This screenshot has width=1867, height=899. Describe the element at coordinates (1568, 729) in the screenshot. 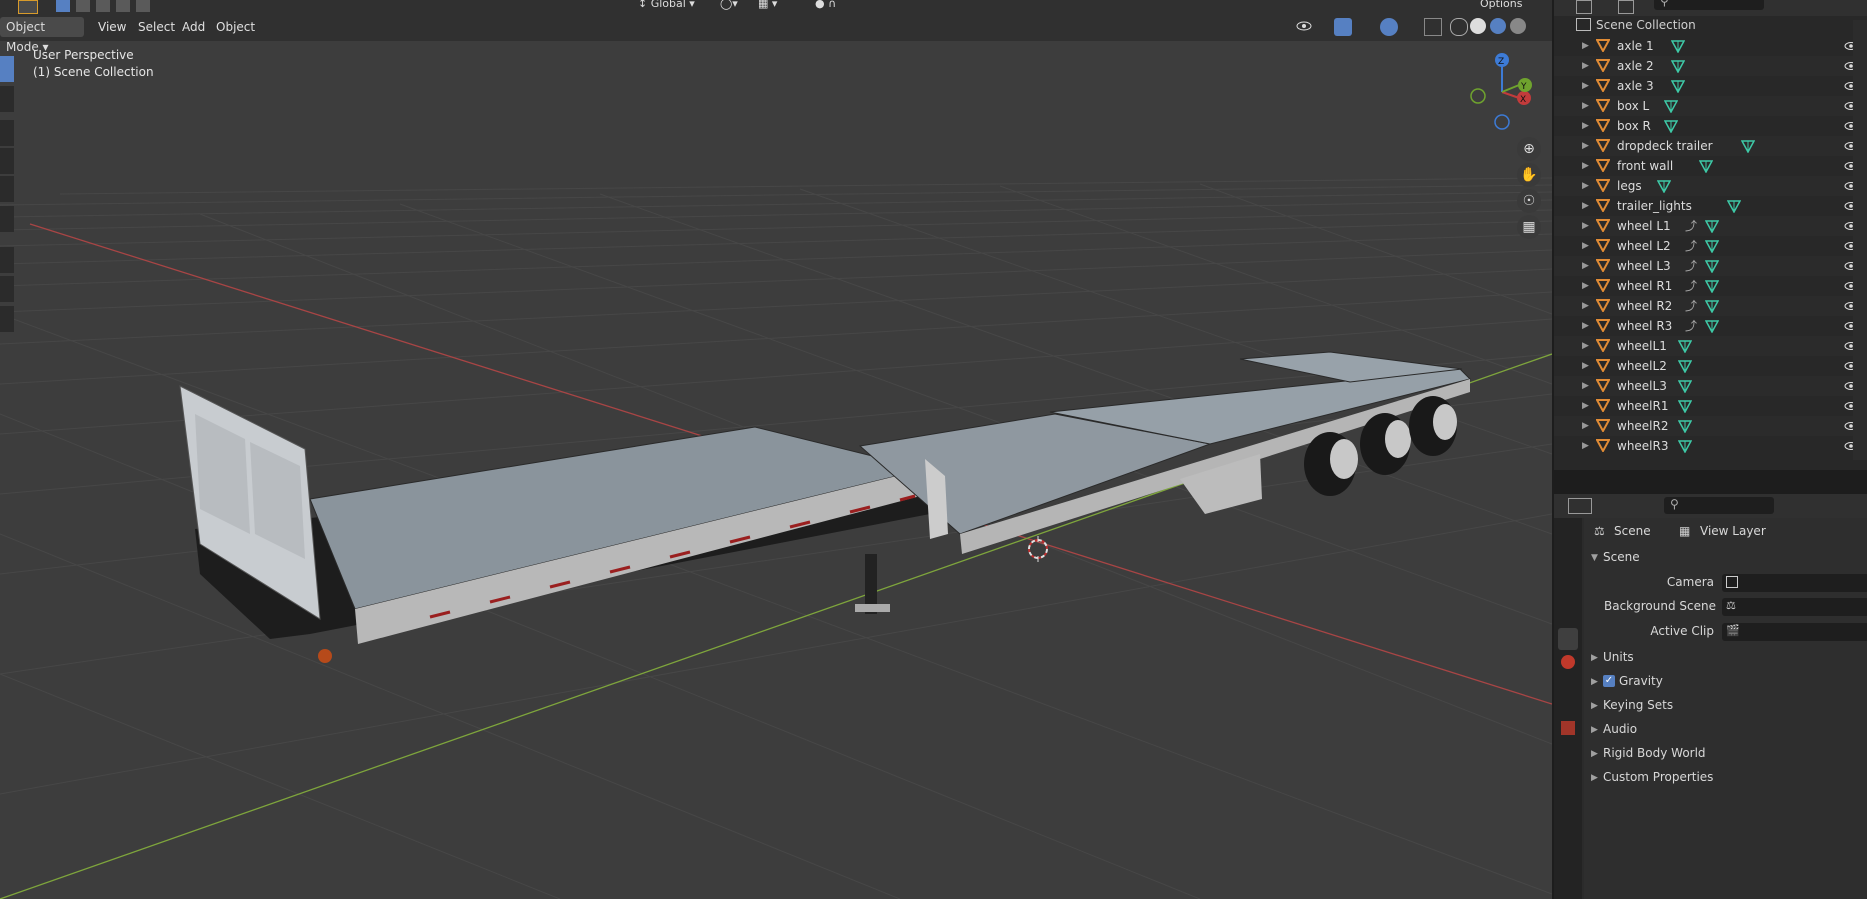

I see `texture-tab-icon` at that location.